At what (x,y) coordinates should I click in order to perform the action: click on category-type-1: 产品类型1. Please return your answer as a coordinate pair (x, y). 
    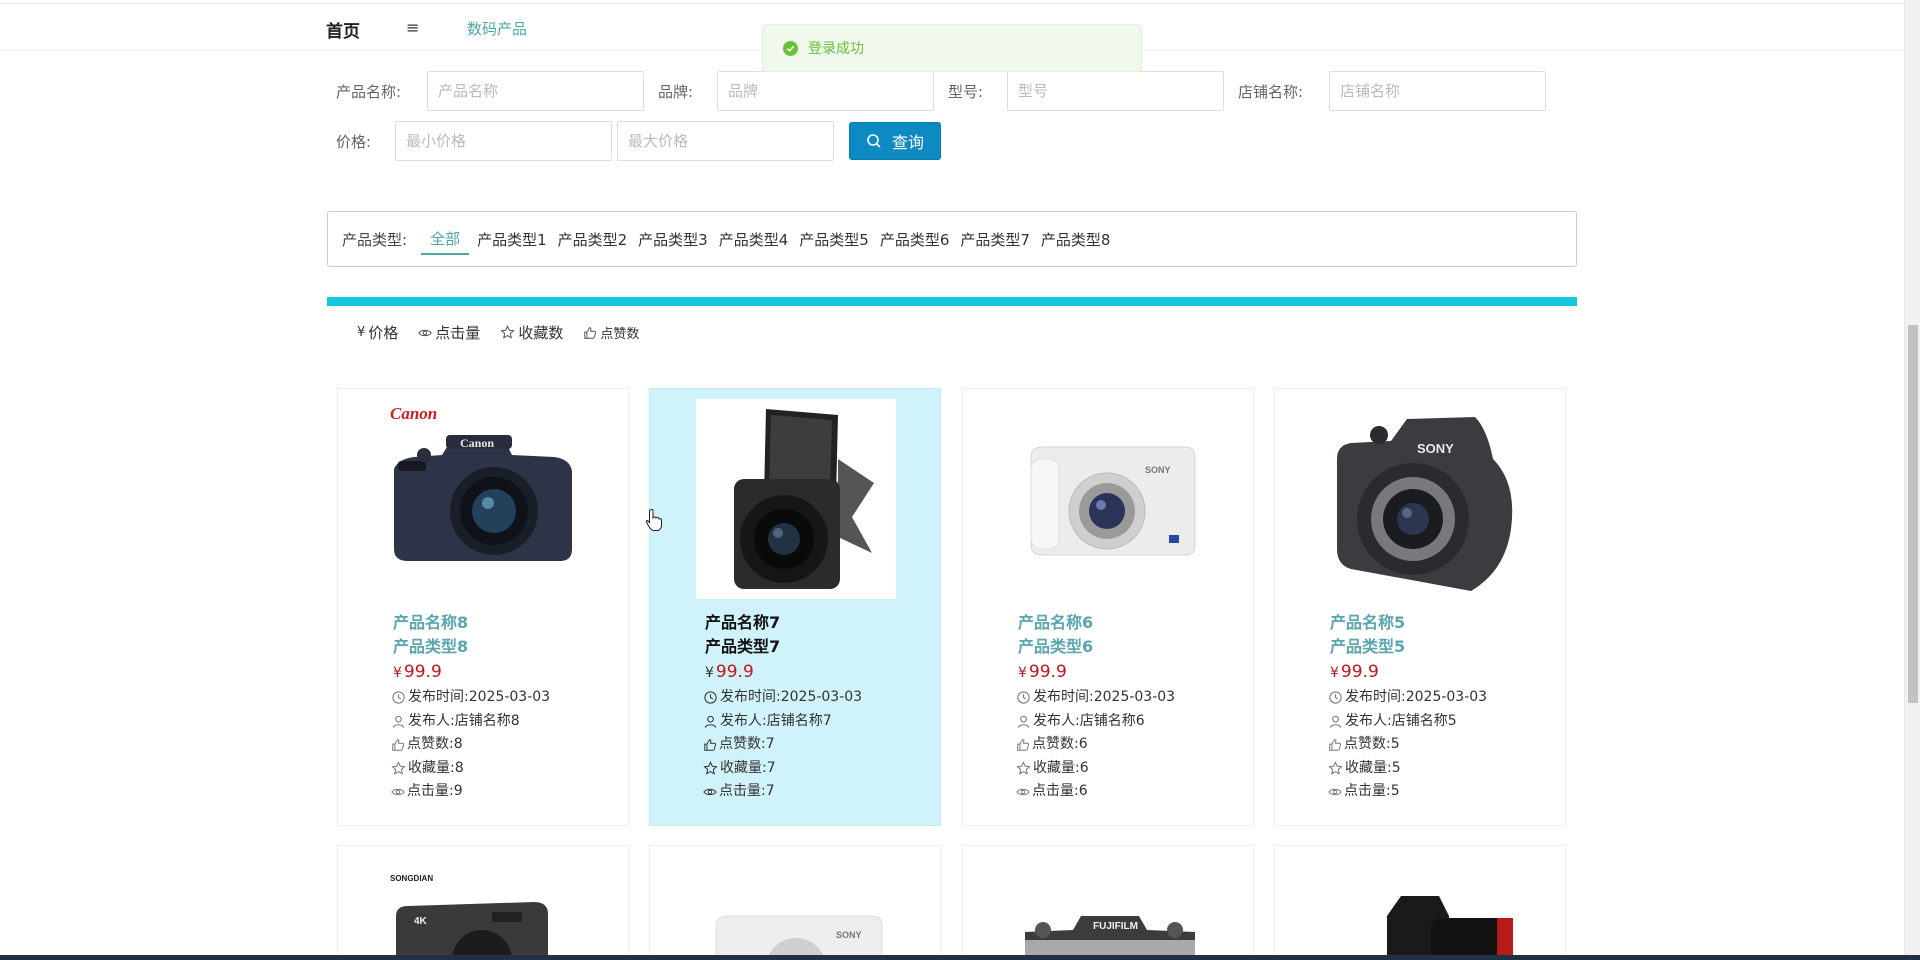
    Looking at the image, I should click on (512, 239).